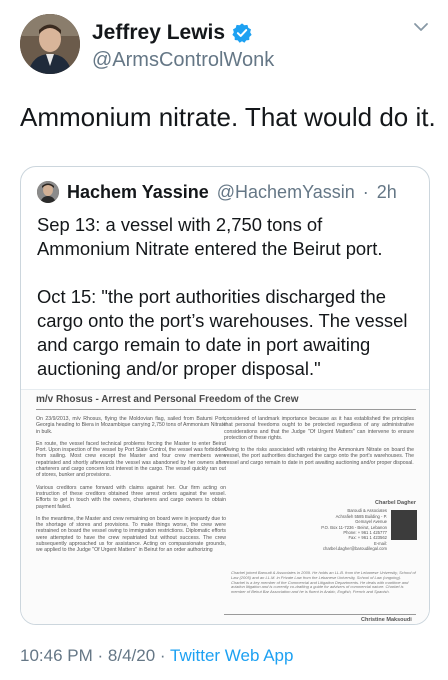 Image resolution: width=448 pixels, height=680 pixels. What do you see at coordinates (386, 620) in the screenshot?
I see `contact-name: Christine Maksoudi` at bounding box center [386, 620].